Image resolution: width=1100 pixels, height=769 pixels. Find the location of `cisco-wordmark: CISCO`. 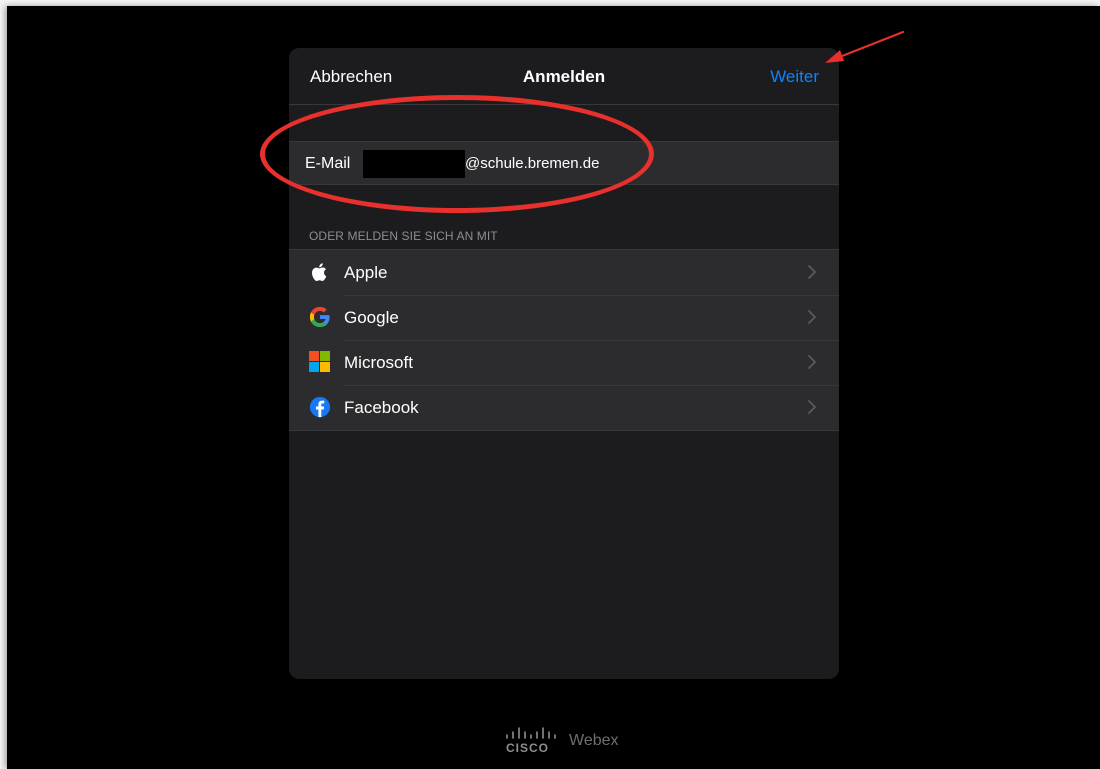

cisco-wordmark: CISCO is located at coordinates (528, 748).